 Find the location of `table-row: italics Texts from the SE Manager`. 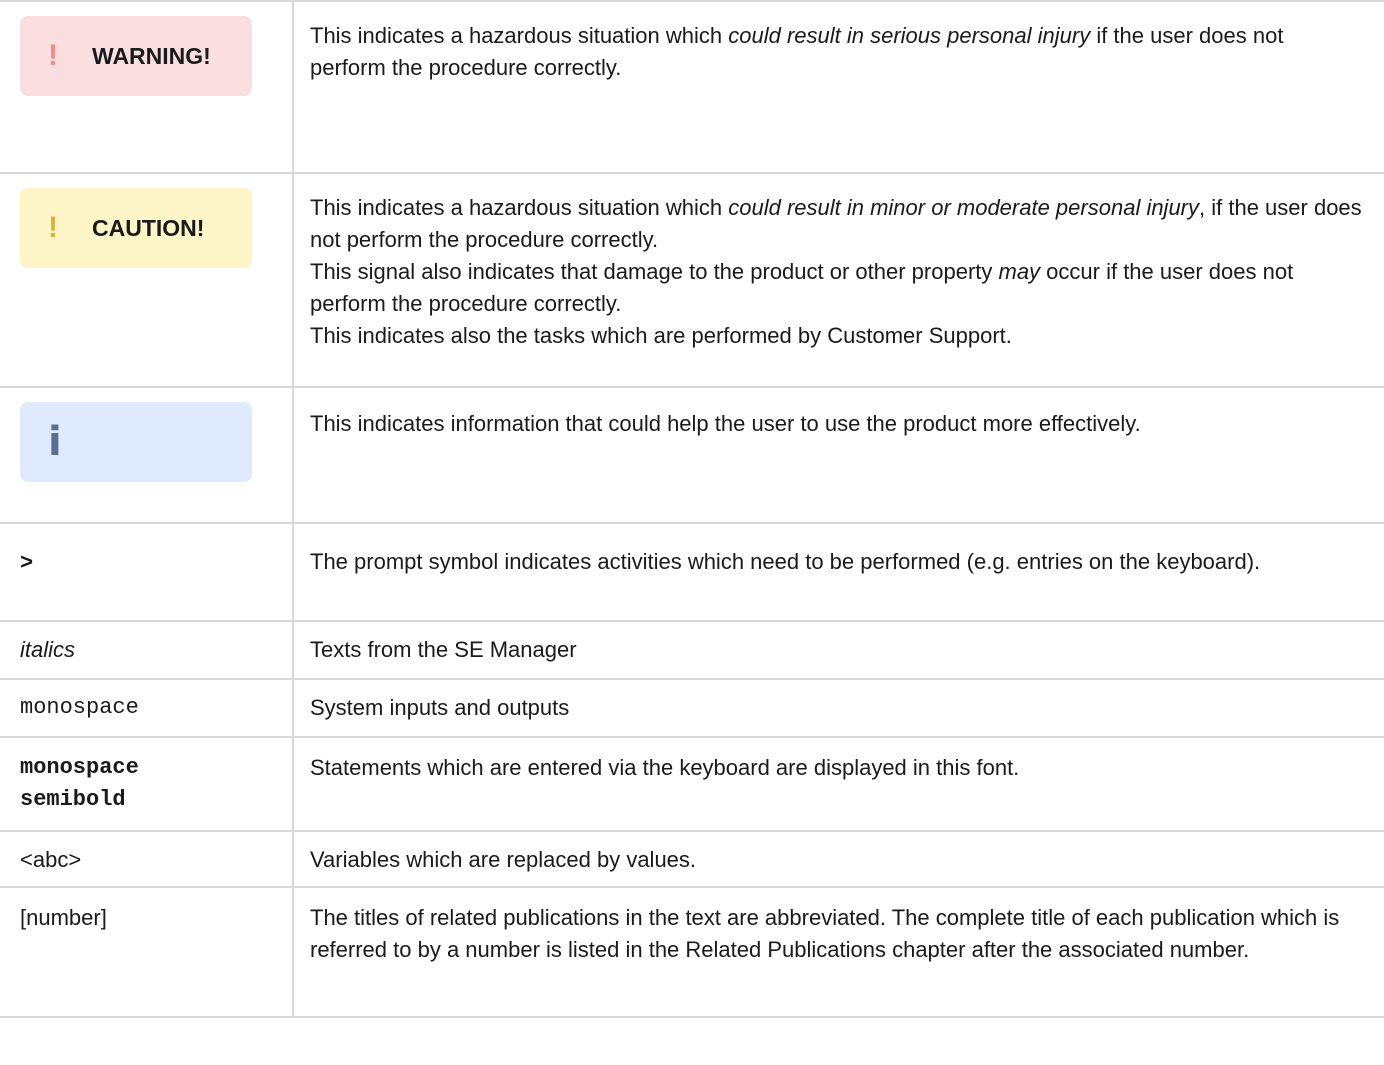

table-row: italics Texts from the SE Manager is located at coordinates (692, 650).